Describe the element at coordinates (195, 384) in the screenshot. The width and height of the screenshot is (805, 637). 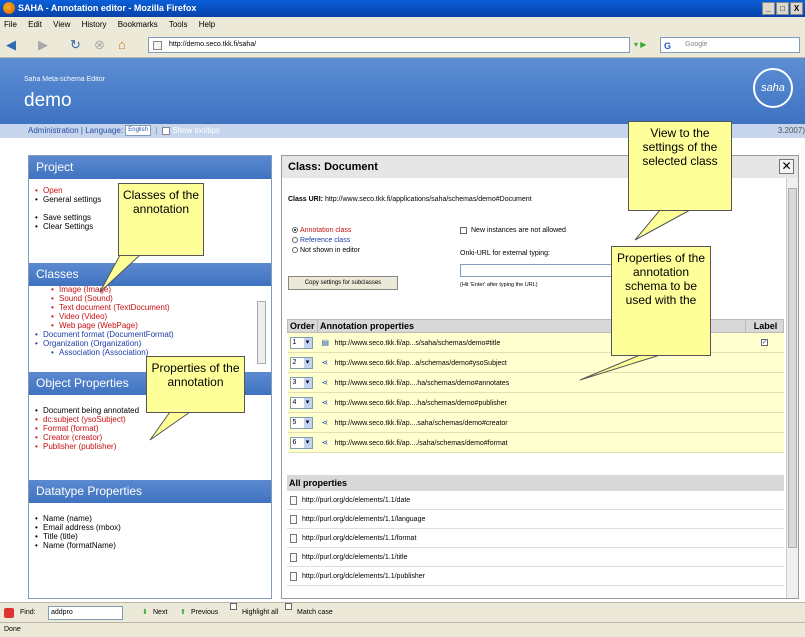
I see `properties-callout: Properties of the annotation` at that location.